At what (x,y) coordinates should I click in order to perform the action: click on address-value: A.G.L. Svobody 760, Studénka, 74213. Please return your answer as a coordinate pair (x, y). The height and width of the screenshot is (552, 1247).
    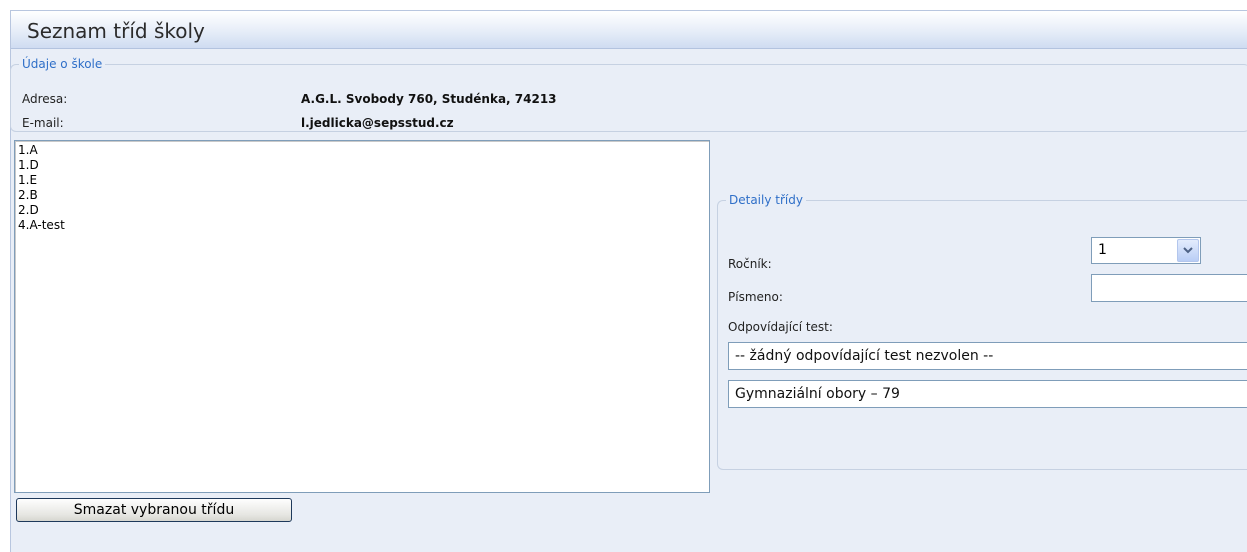
    Looking at the image, I should click on (429, 99).